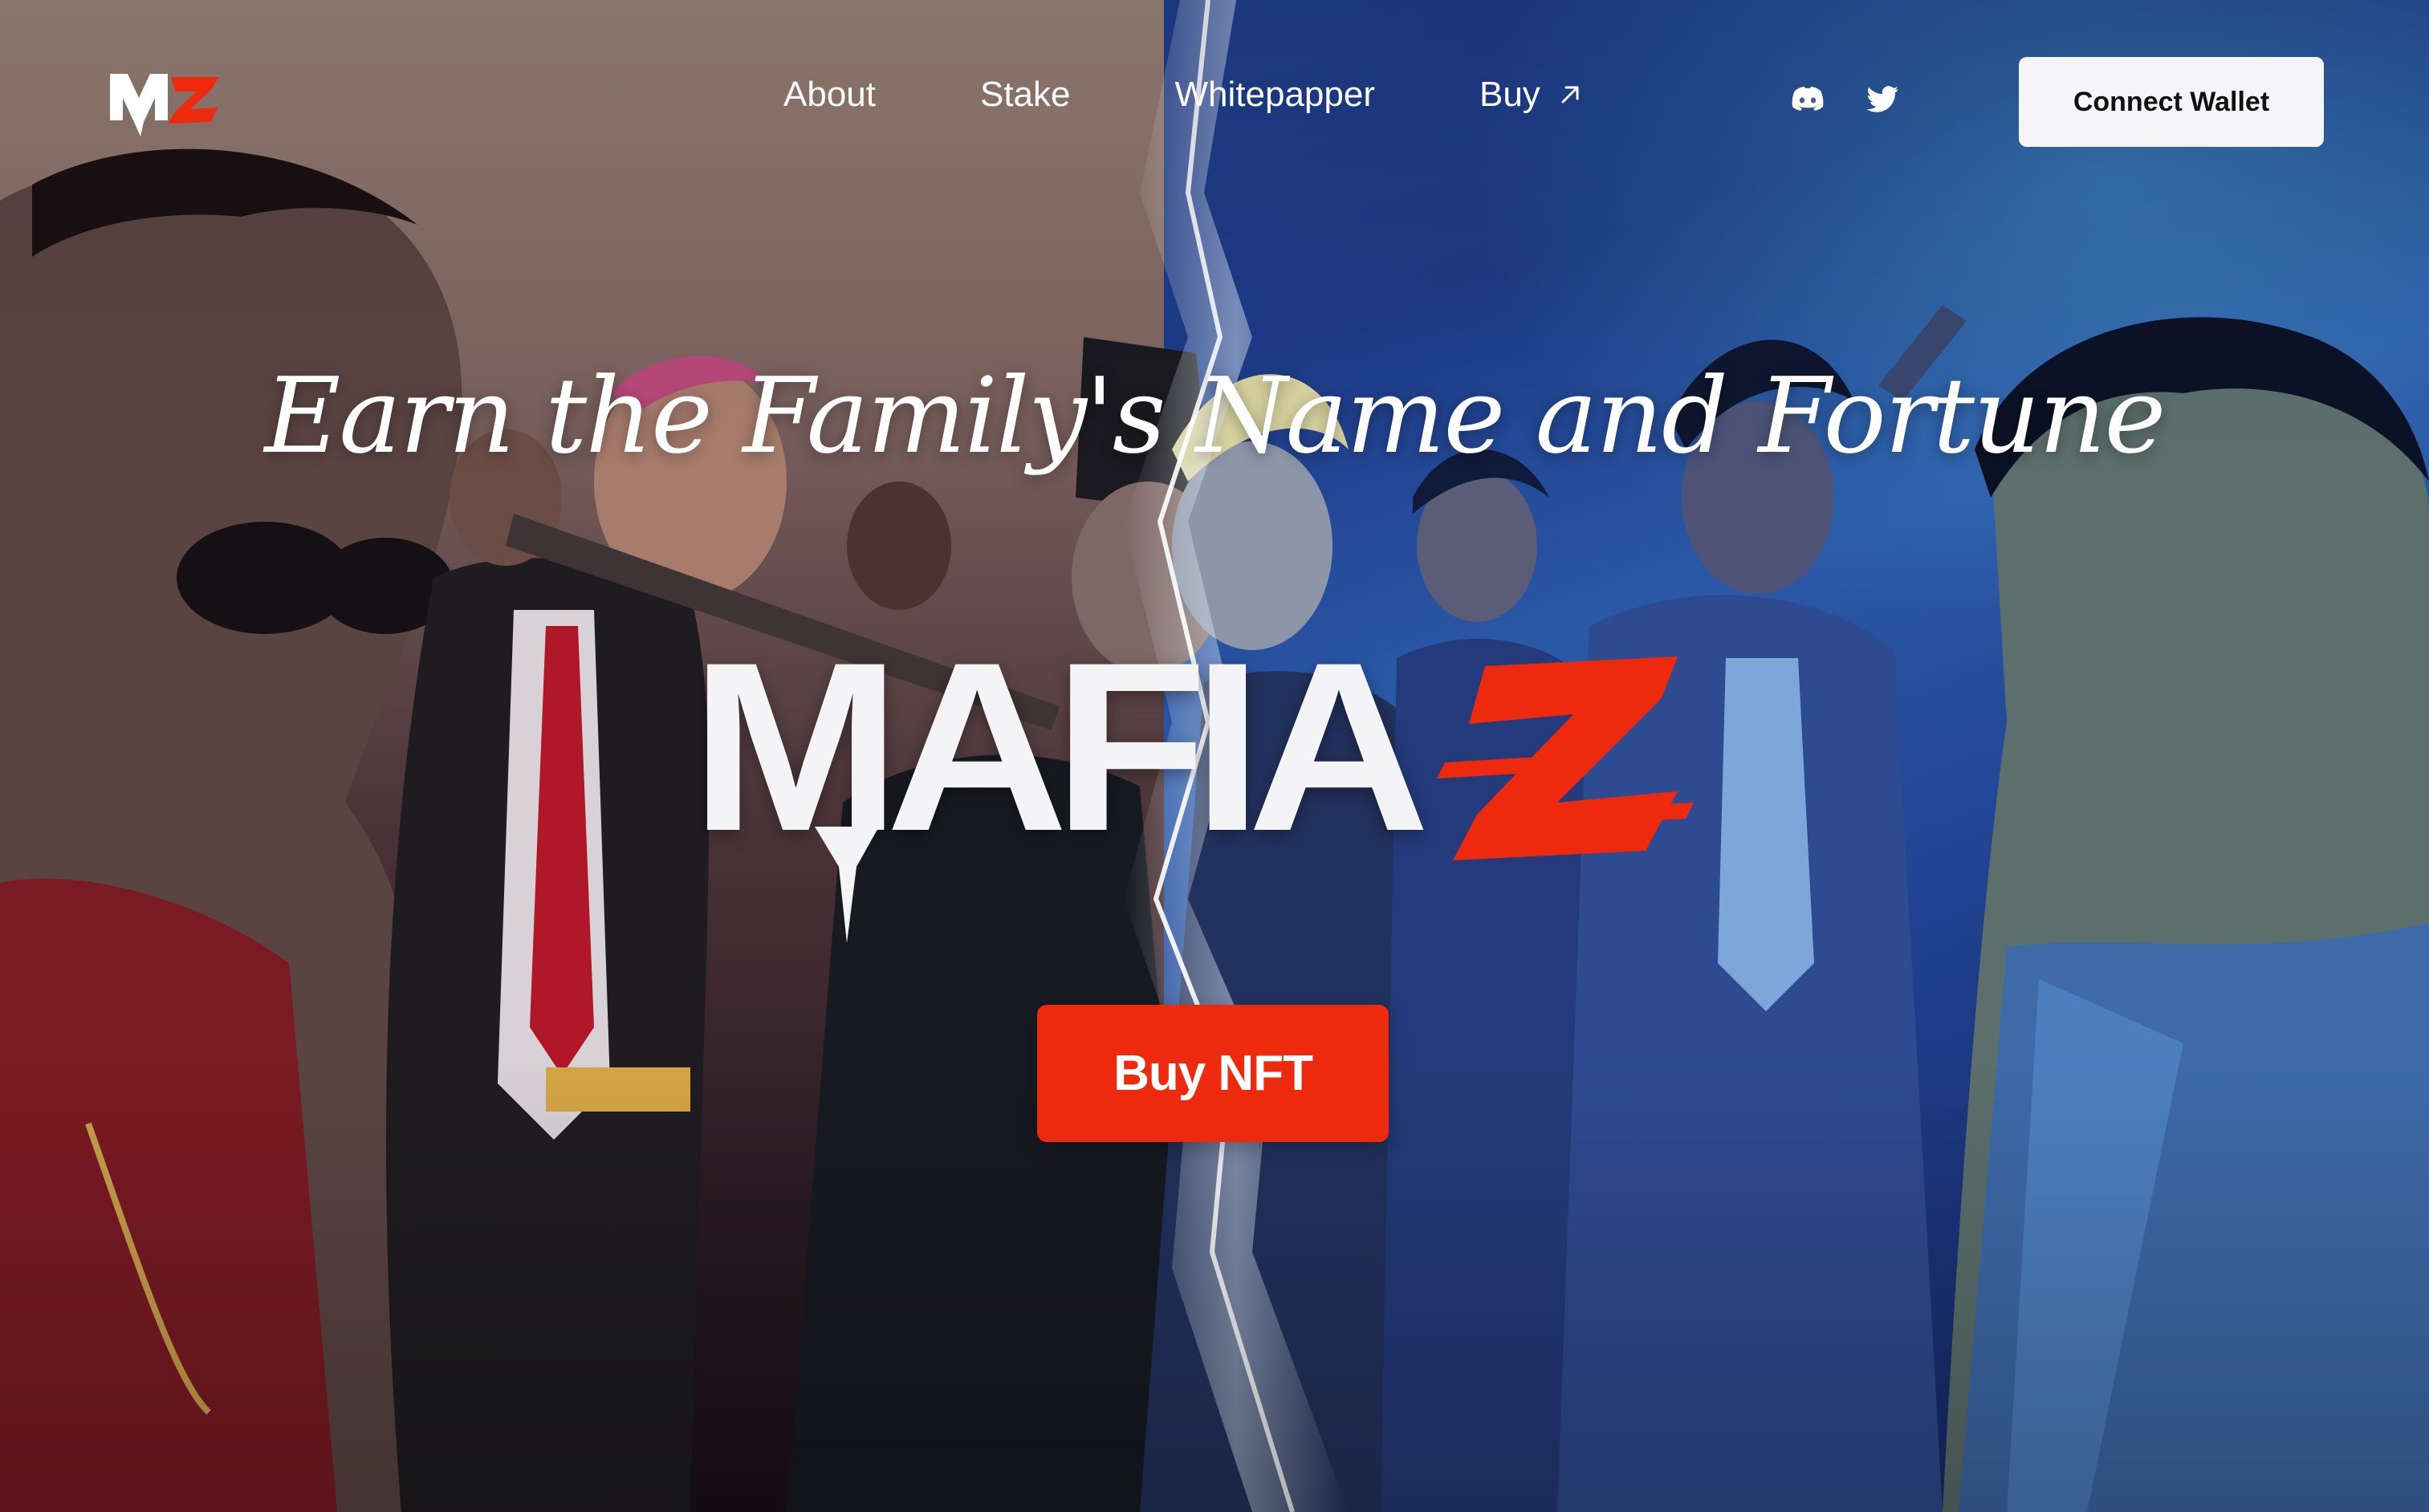 The width and height of the screenshot is (2429, 1512). I want to click on nav-link-buy: Buy, so click(1530, 95).